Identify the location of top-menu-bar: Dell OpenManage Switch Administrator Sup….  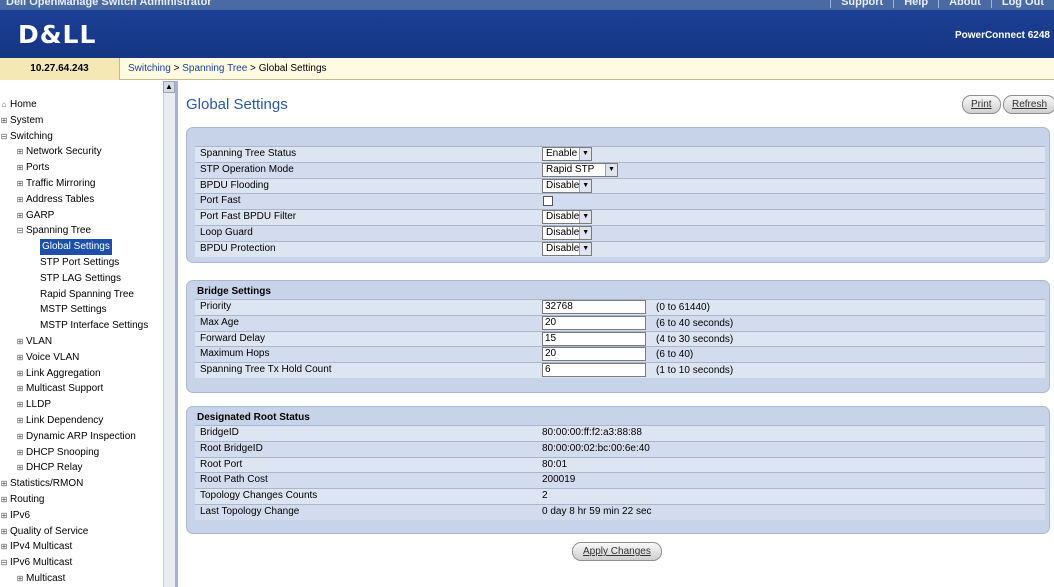
(527, 5).